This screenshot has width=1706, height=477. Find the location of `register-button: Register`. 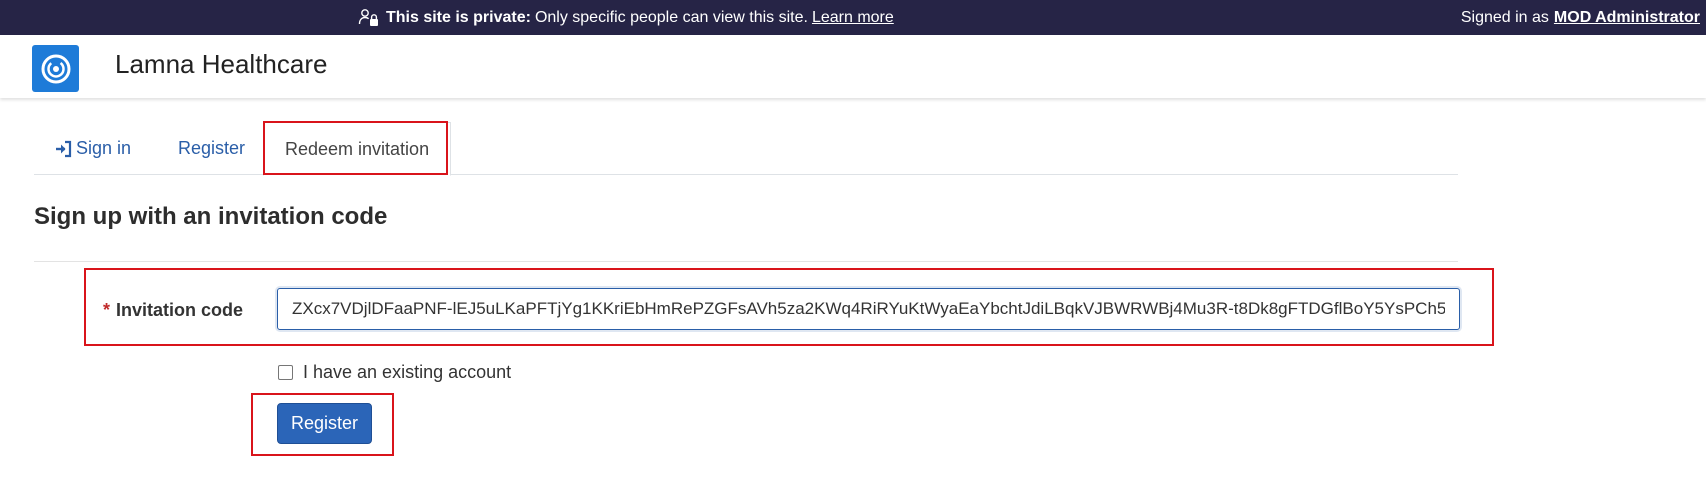

register-button: Register is located at coordinates (324, 423).